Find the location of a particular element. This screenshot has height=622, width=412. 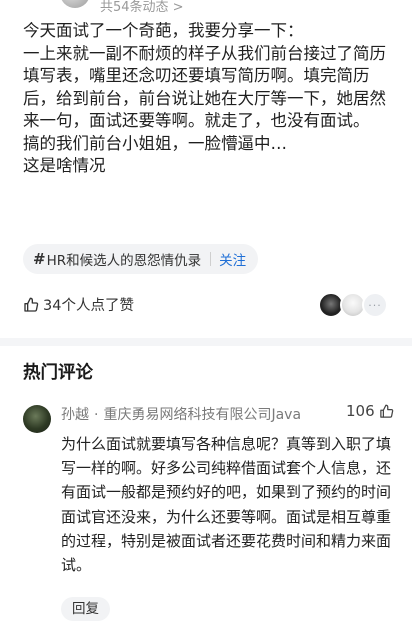

topic-tag: # HR和候选人的恩怨情仇录 关注 is located at coordinates (141, 259).